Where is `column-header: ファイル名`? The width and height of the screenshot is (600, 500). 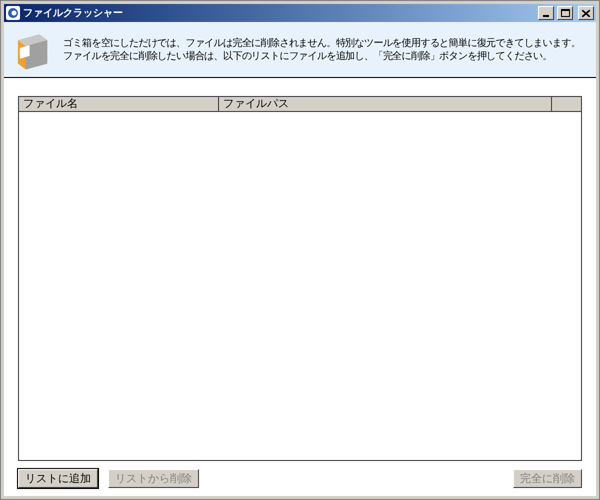 column-header: ファイル名 is located at coordinates (119, 104).